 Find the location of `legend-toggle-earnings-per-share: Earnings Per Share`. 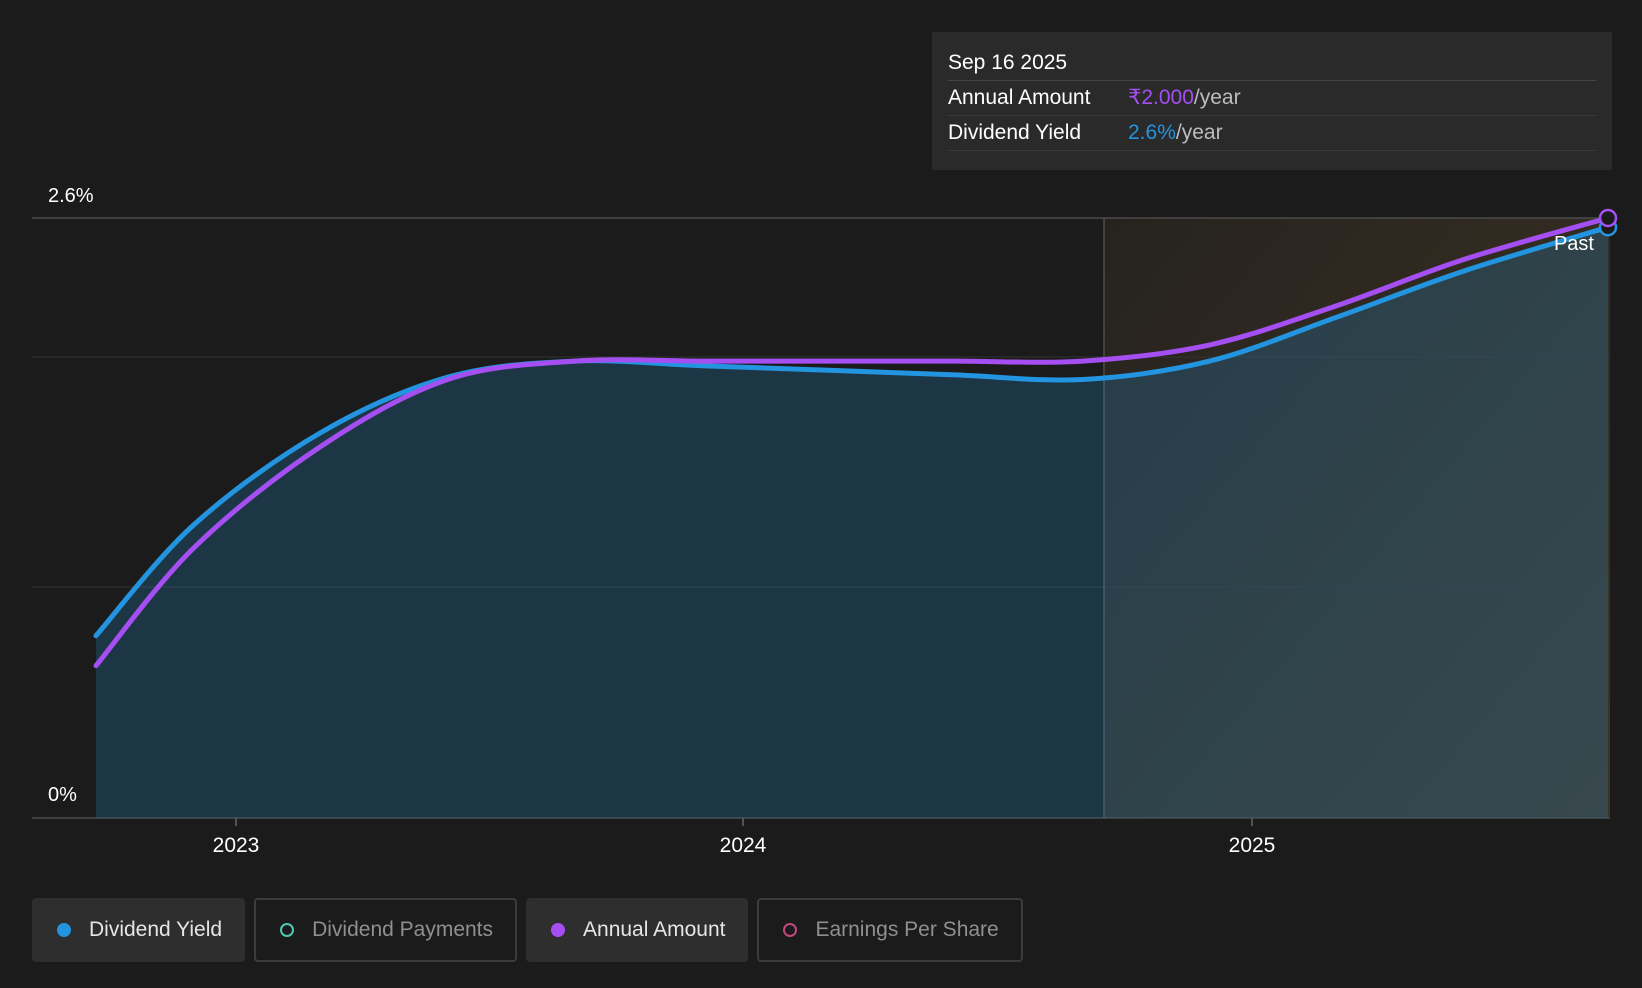

legend-toggle-earnings-per-share: Earnings Per Share is located at coordinates (890, 930).